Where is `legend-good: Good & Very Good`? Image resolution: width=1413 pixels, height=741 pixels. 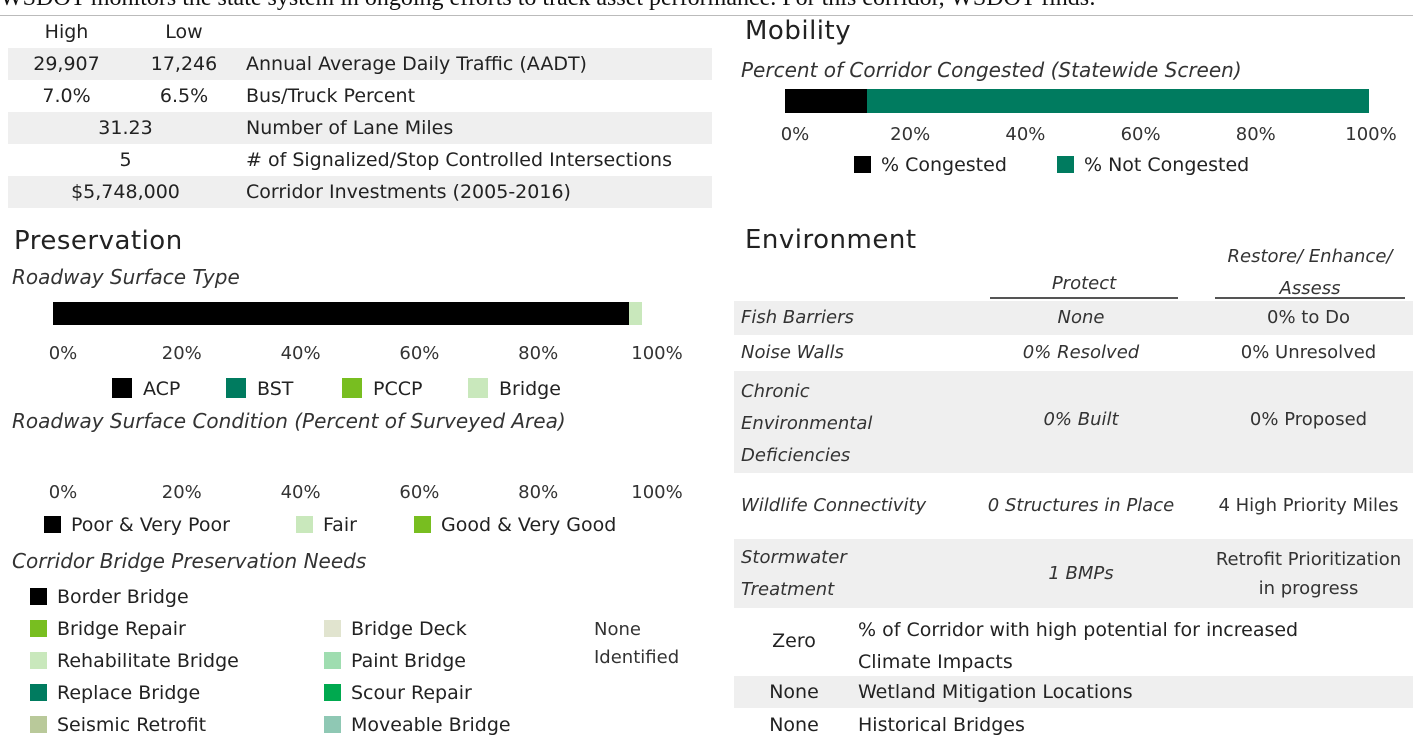 legend-good: Good & Very Good is located at coordinates (515, 525).